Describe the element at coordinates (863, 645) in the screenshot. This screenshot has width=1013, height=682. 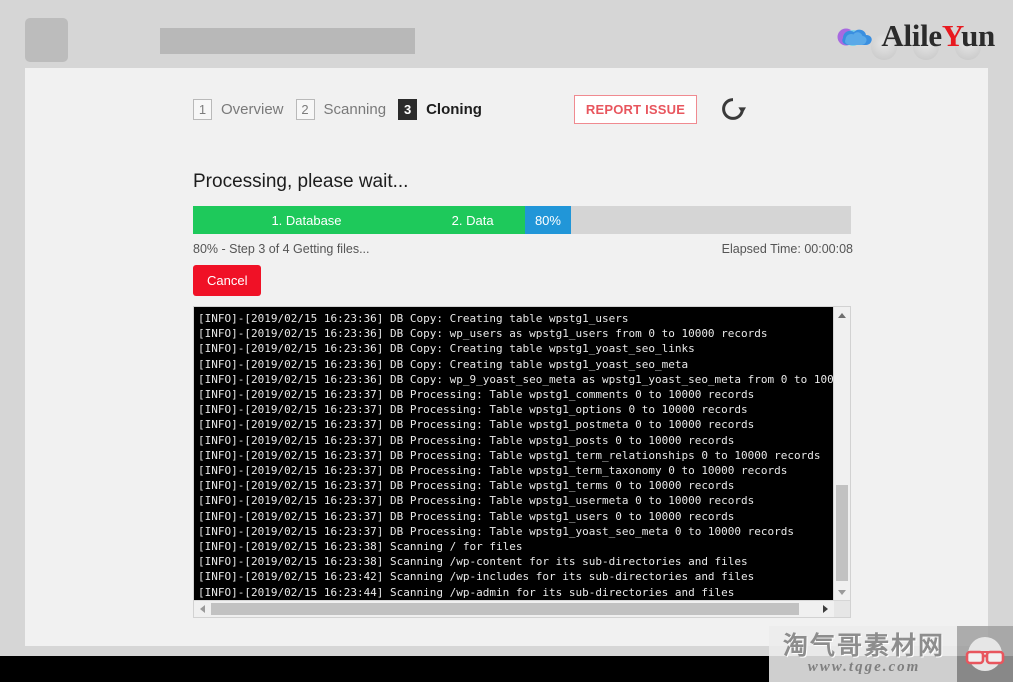
I see `watermark-site-name: 淘气哥素材网` at that location.